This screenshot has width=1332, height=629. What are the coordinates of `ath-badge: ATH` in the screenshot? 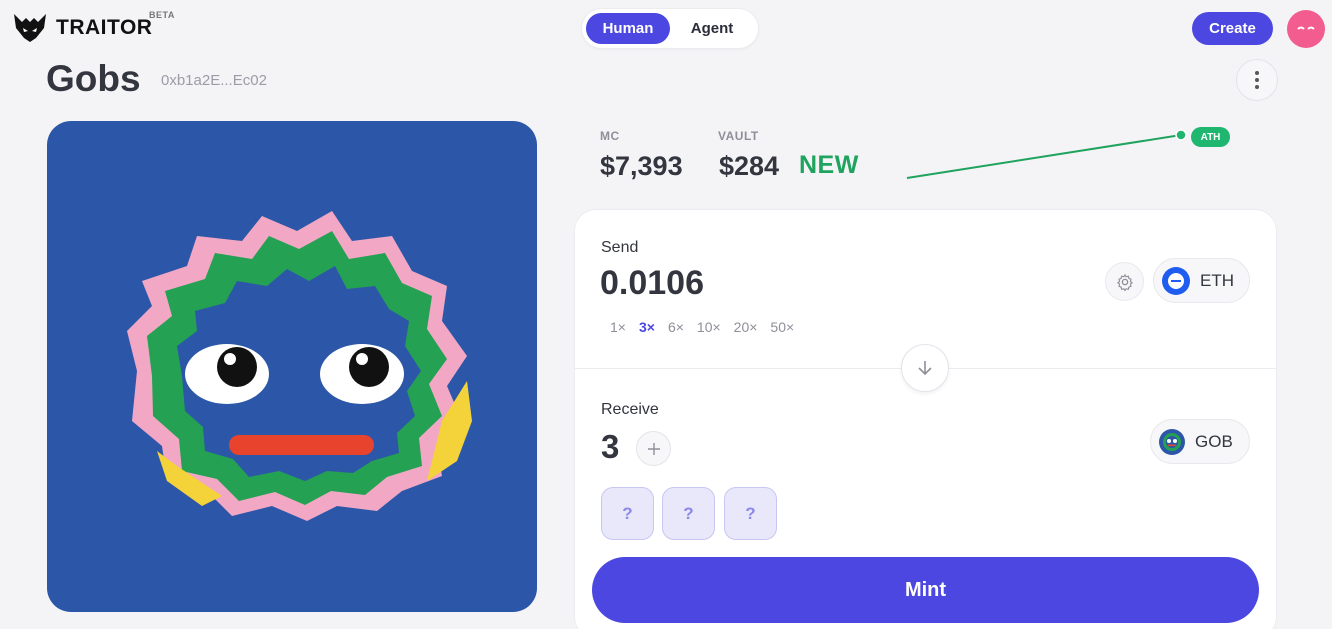 It's located at (1210, 137).